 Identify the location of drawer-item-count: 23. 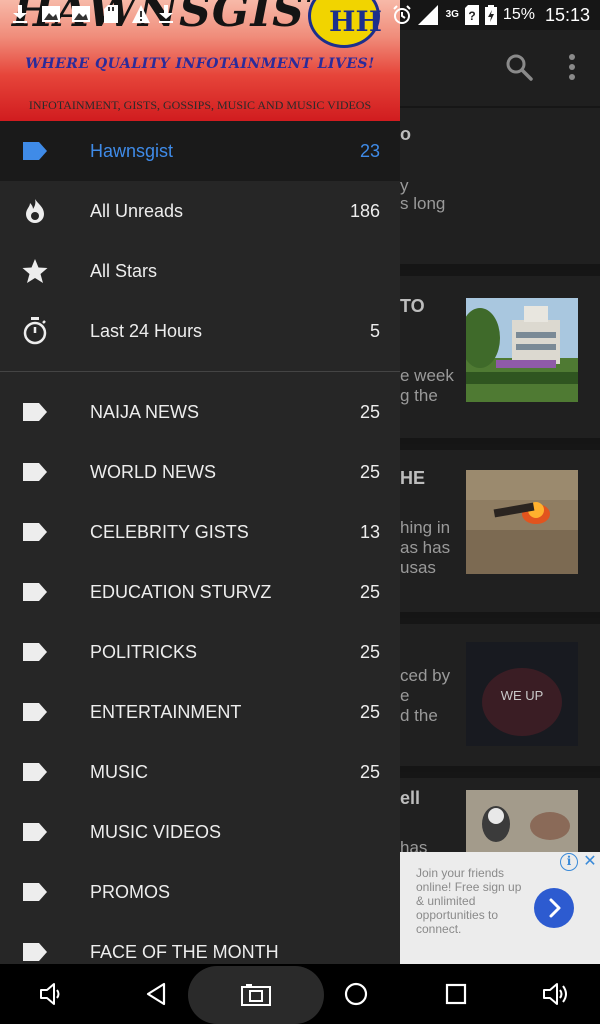
(369, 151).